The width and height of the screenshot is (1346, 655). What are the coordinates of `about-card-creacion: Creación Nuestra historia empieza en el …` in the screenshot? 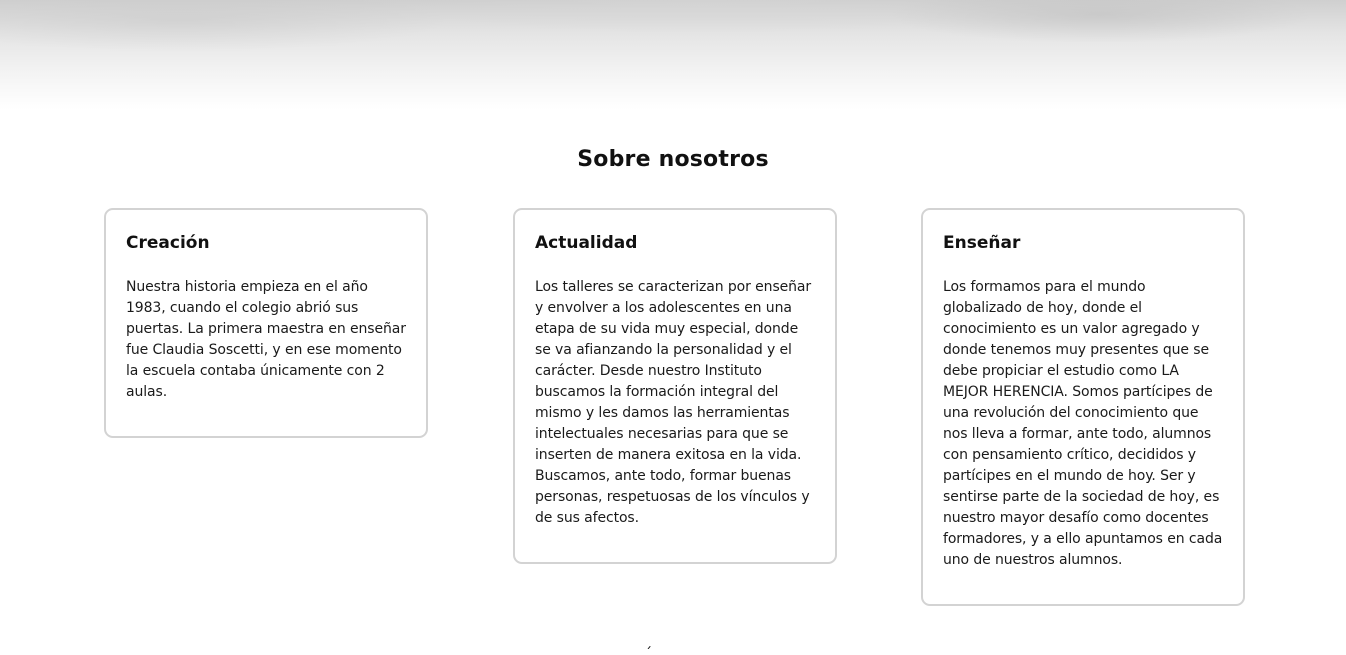 It's located at (266, 323).